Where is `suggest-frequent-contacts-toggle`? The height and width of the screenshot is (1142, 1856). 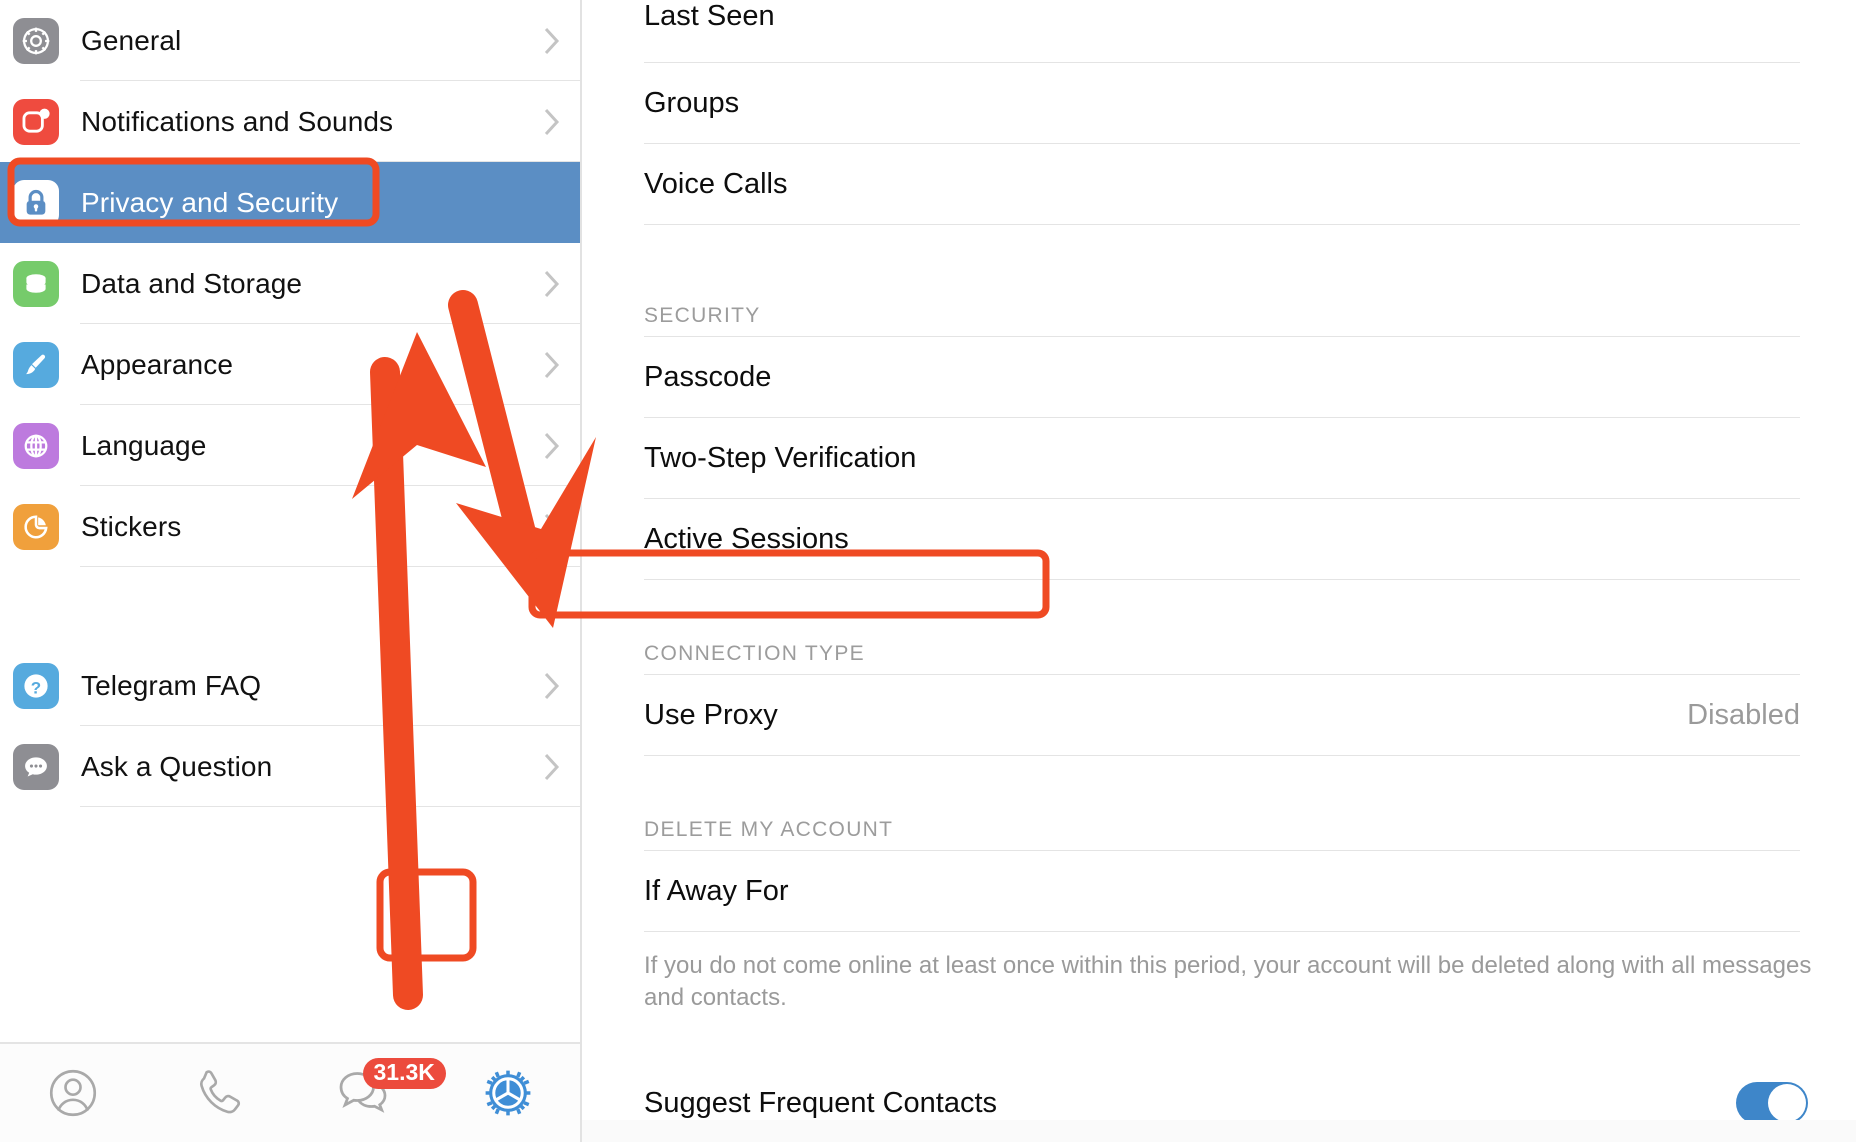
suggest-frequent-contacts-toggle is located at coordinates (1772, 1103).